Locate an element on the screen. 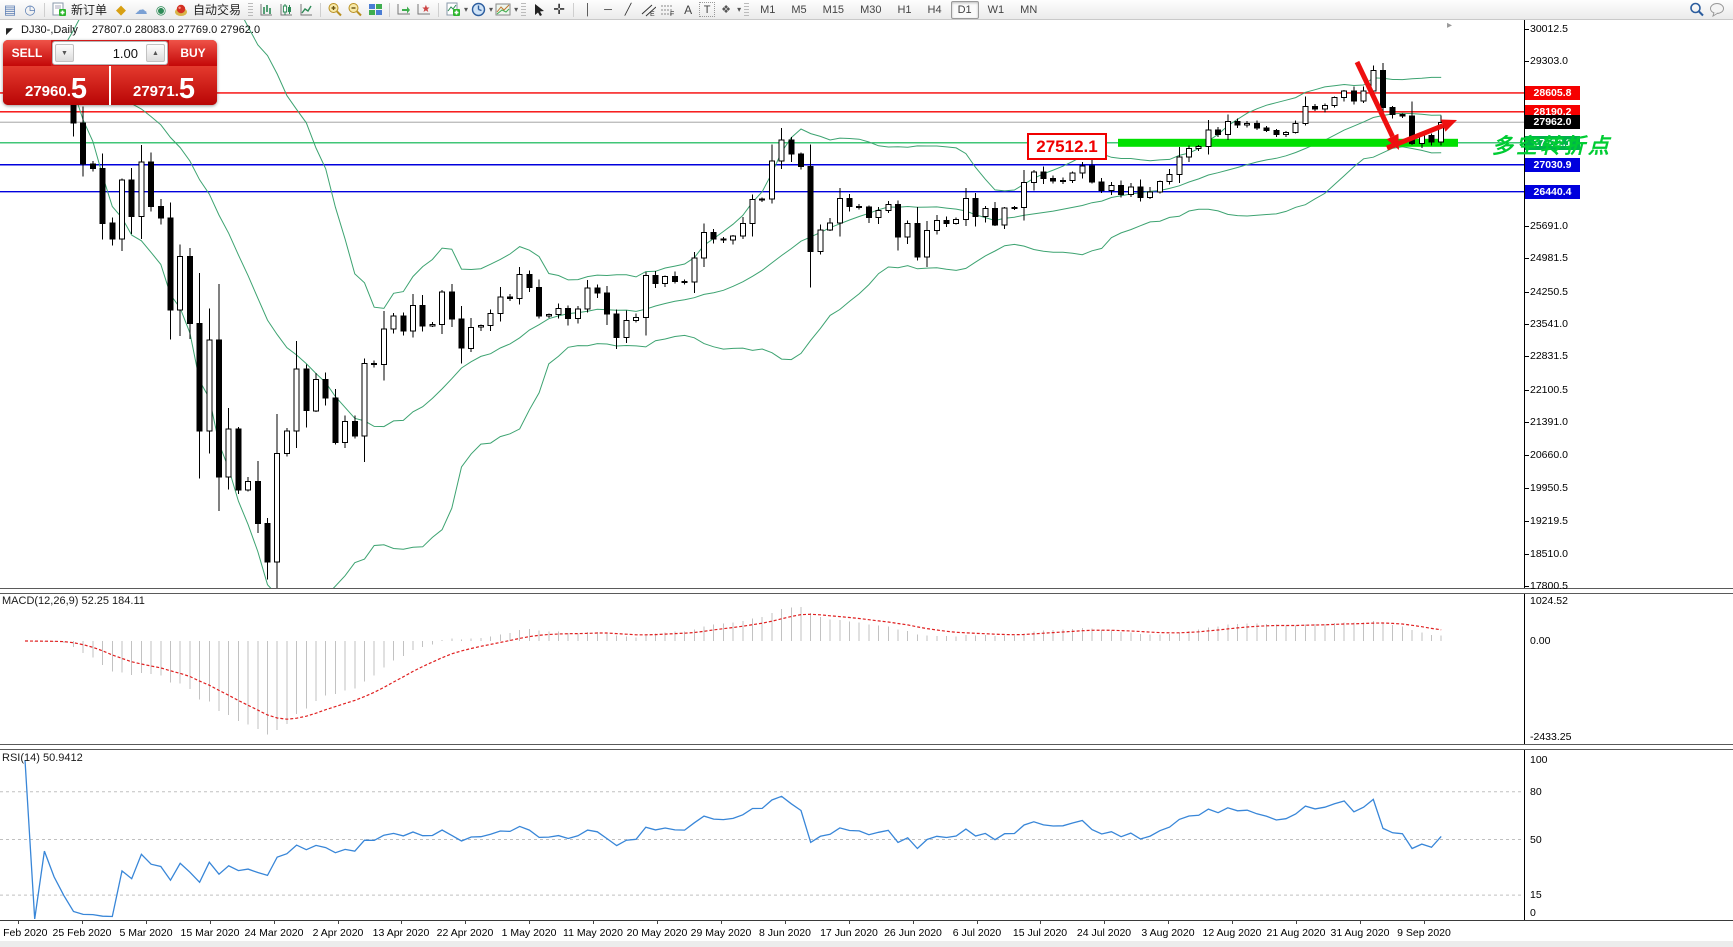 The image size is (1733, 947). price-axis-tick-label: 30012.5 is located at coordinates (1549, 29).